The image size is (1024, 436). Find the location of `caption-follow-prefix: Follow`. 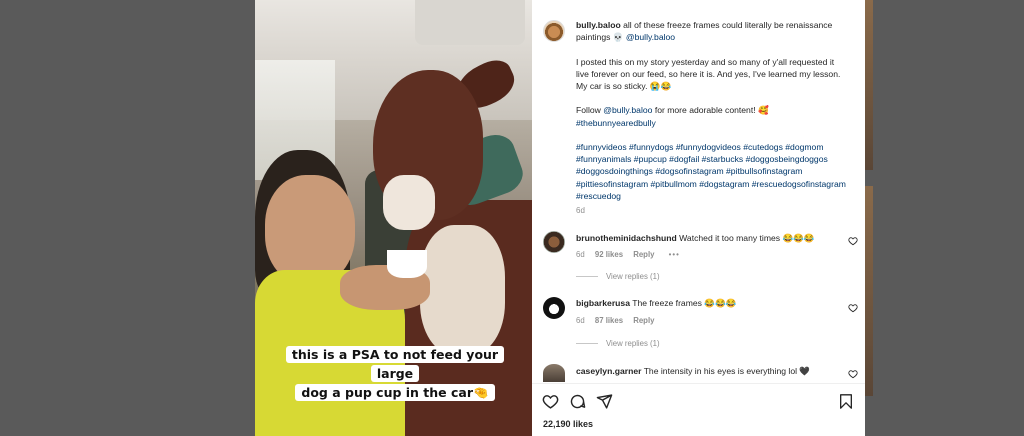

caption-follow-prefix: Follow is located at coordinates (588, 110).